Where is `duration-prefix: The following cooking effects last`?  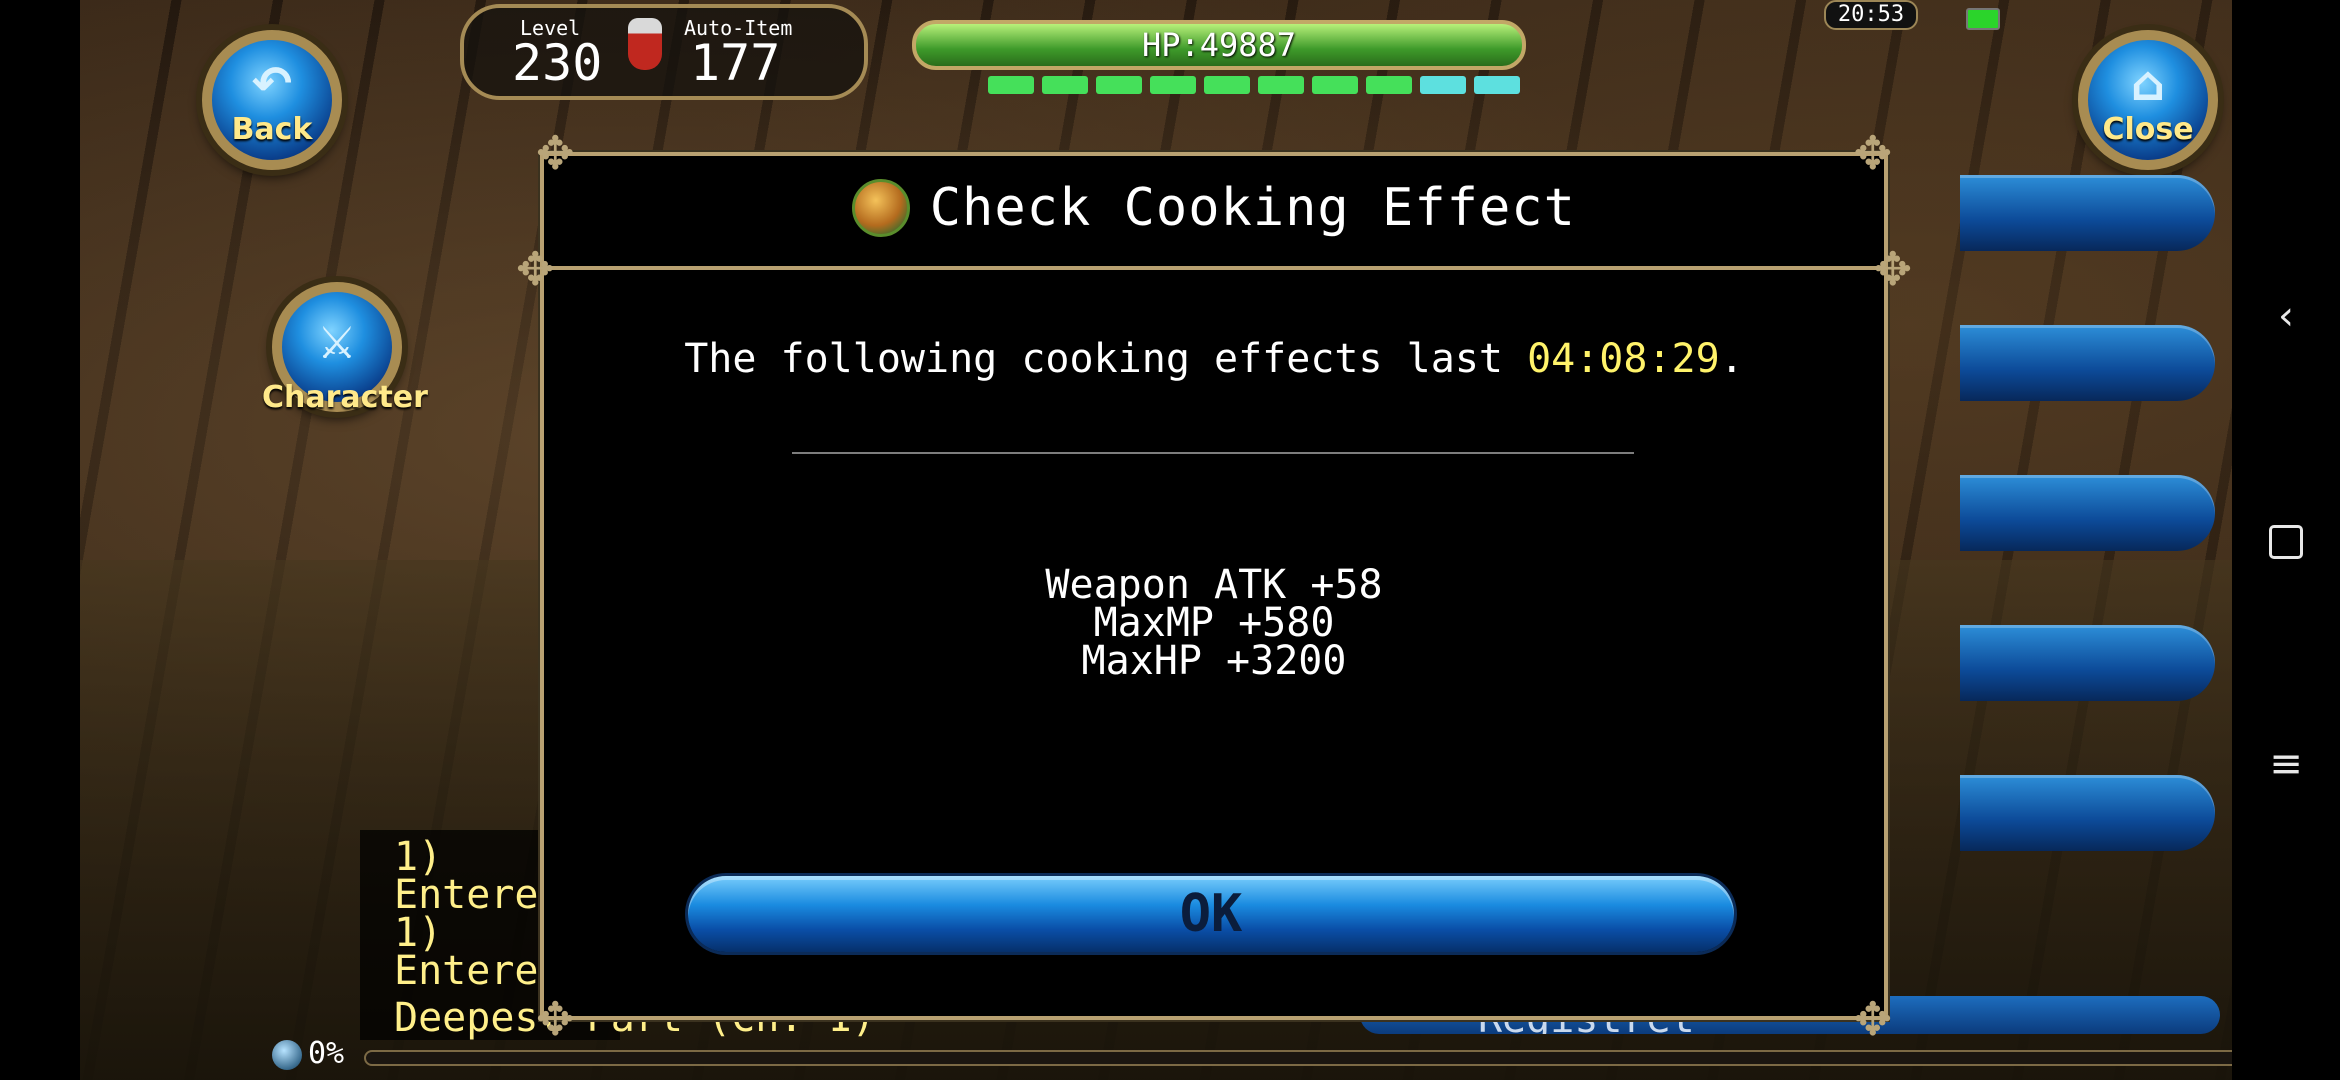
duration-prefix: The following cooking effects last is located at coordinates (1106, 359).